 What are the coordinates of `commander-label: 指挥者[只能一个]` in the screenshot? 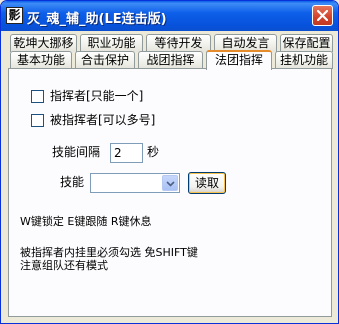 It's located at (96, 96).